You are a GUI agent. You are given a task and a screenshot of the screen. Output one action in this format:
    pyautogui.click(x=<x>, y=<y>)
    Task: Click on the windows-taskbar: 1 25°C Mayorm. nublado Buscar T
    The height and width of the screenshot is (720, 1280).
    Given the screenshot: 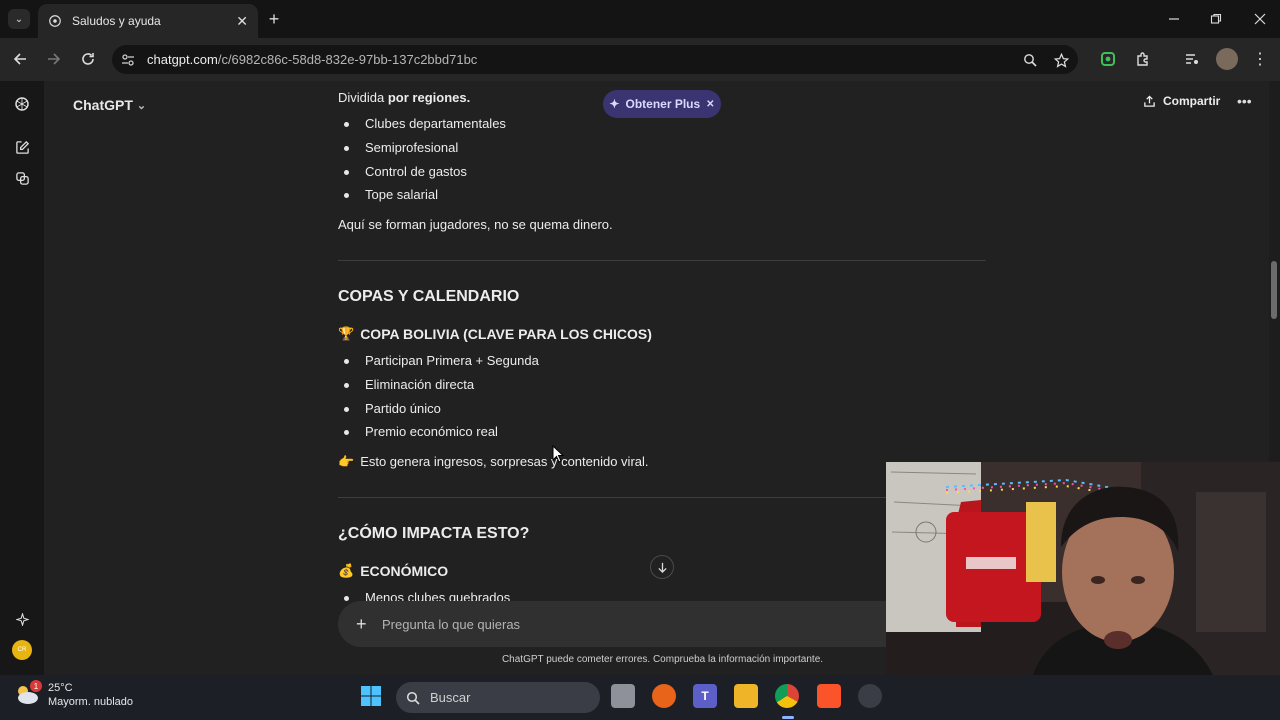 What is the action you would take?
    pyautogui.click(x=640, y=697)
    